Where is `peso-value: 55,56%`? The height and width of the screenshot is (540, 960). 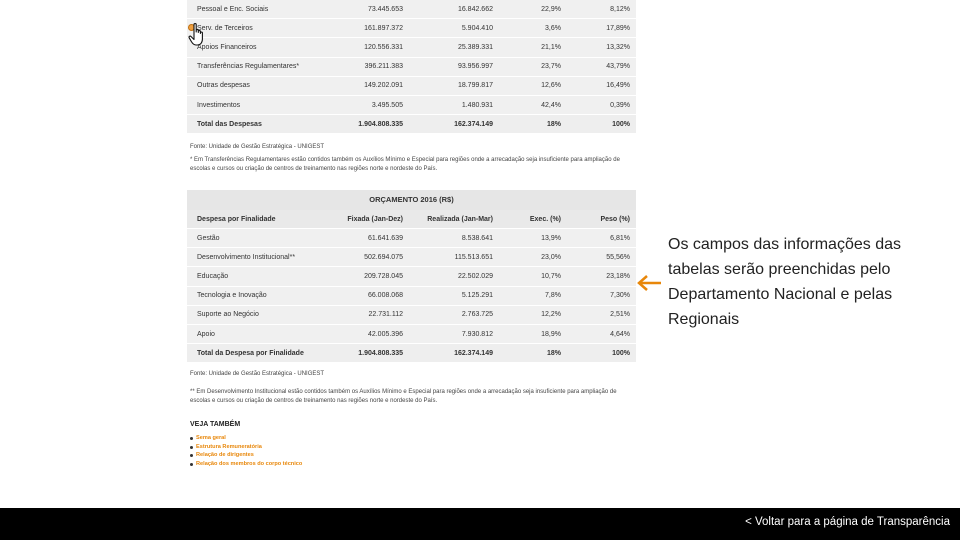
peso-value: 55,56% is located at coordinates (601, 258).